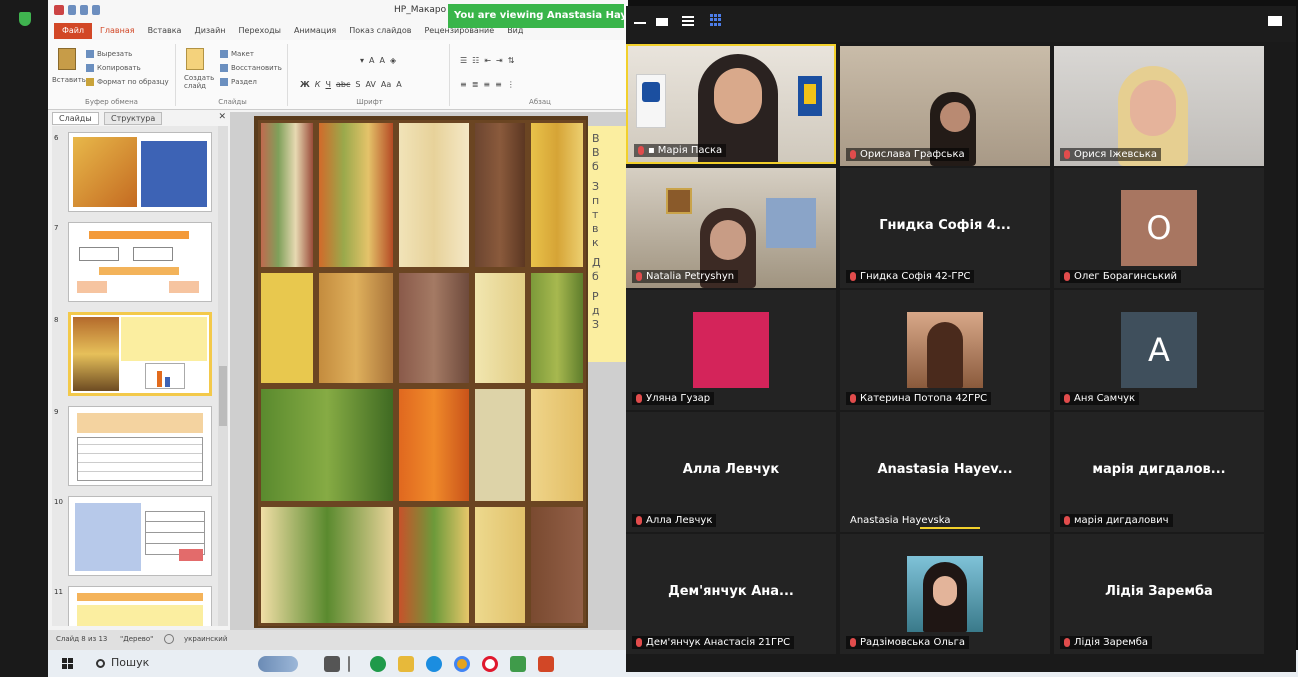 The image size is (1298, 677). Describe the element at coordinates (1159, 350) in the screenshot. I see `participant-tile: А Аня Самчук` at that location.